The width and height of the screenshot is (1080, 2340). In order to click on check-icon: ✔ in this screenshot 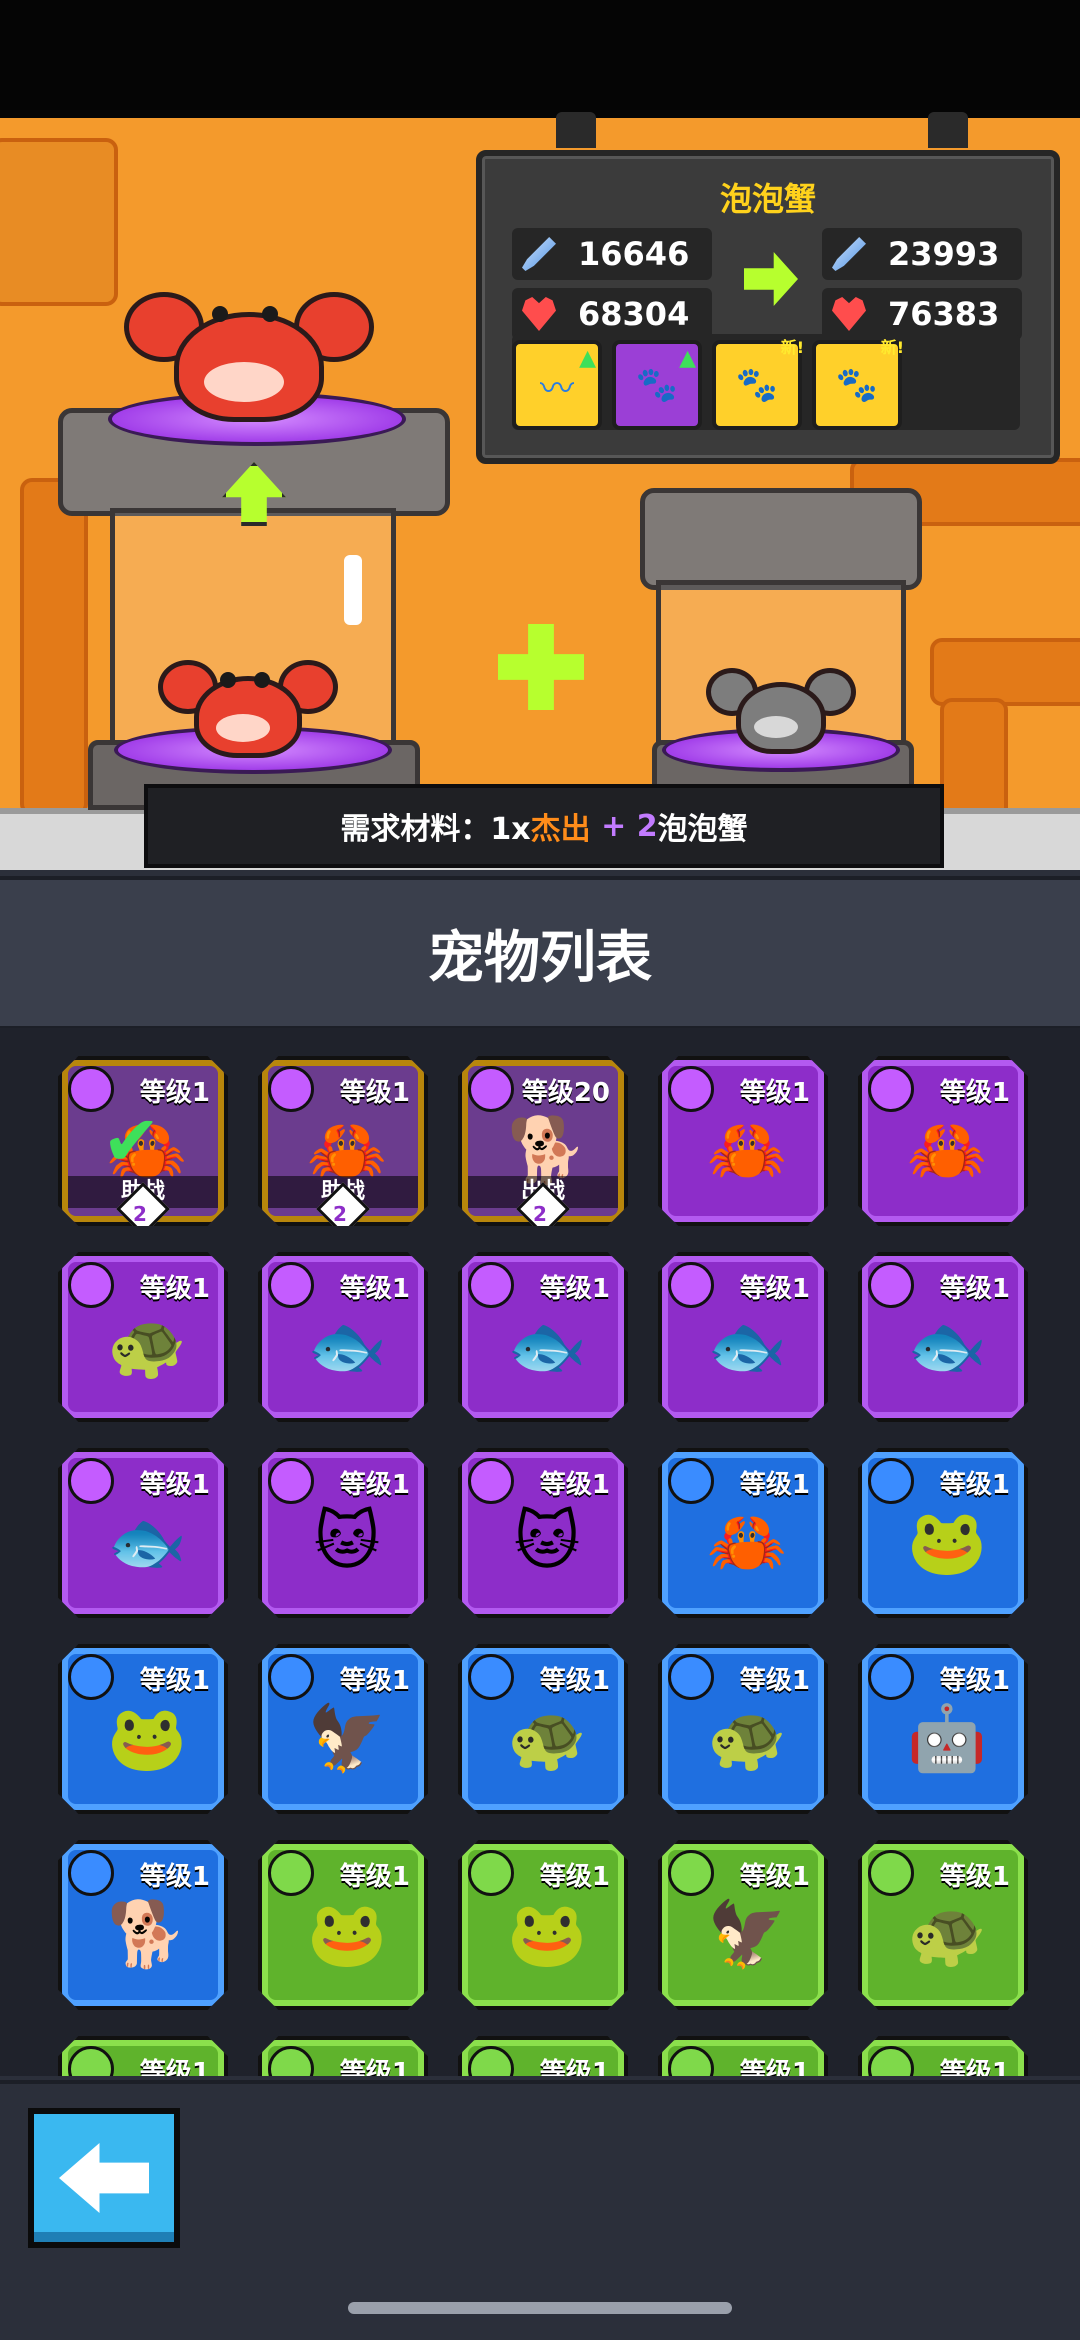, I will do `click(131, 1141)`.